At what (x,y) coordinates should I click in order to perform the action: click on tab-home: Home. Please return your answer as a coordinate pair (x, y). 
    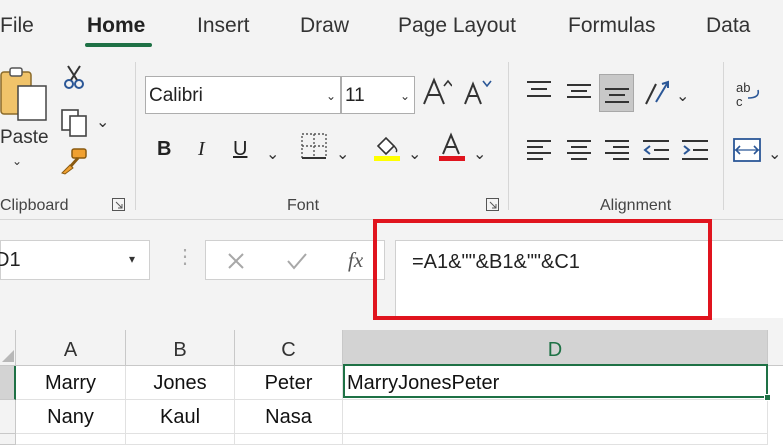
    Looking at the image, I should click on (116, 26).